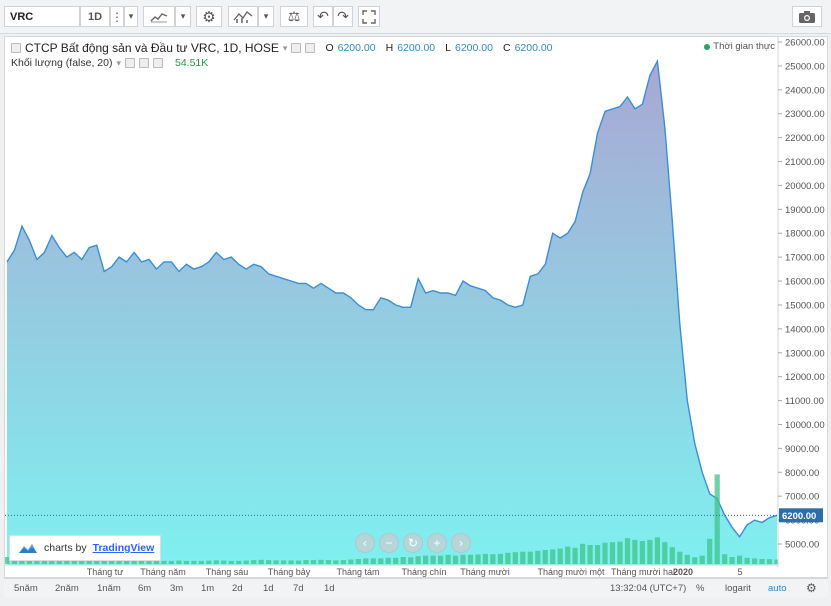 The height and width of the screenshot is (606, 831). Describe the element at coordinates (243, 16) in the screenshot. I see `indicators-button` at that location.